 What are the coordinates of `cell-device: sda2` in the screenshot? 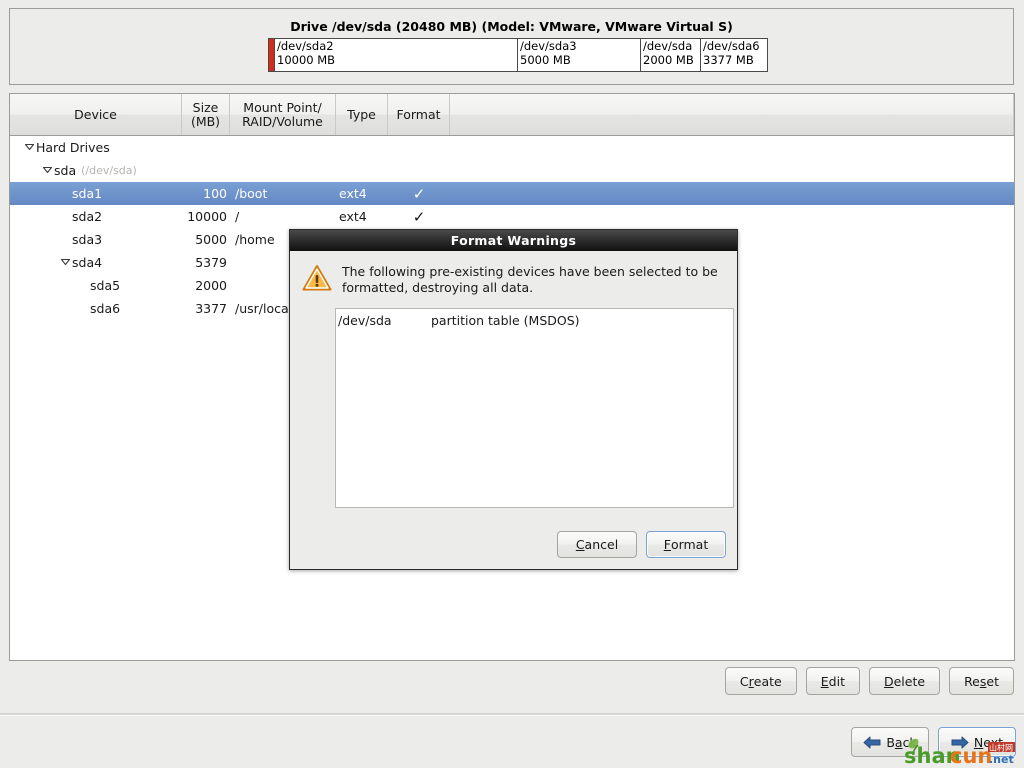 It's located at (96, 216).